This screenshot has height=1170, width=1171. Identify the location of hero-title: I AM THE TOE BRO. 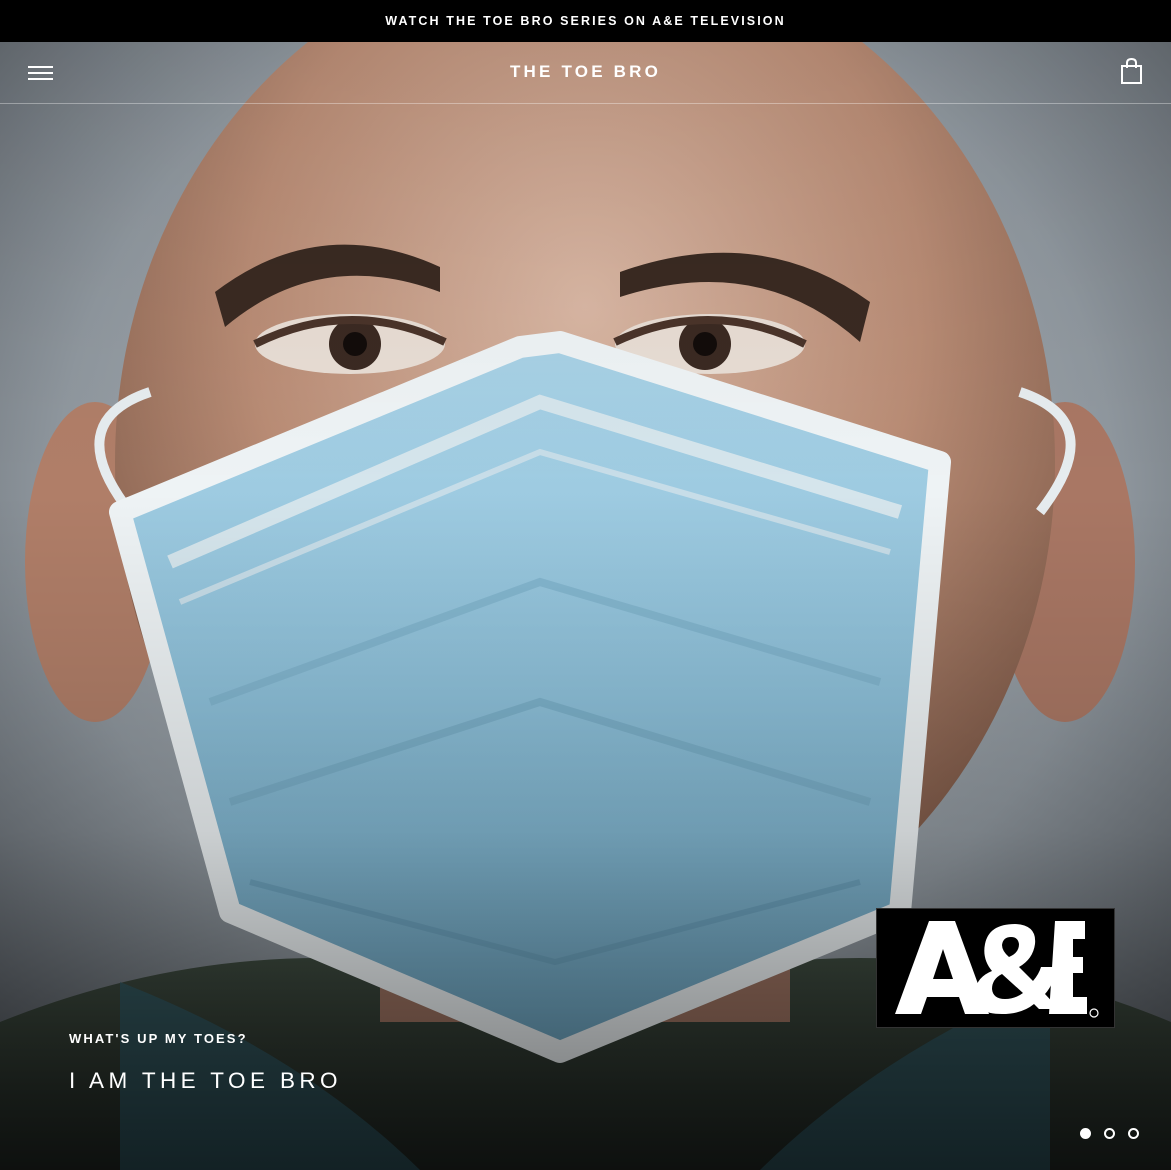
(205, 1080).